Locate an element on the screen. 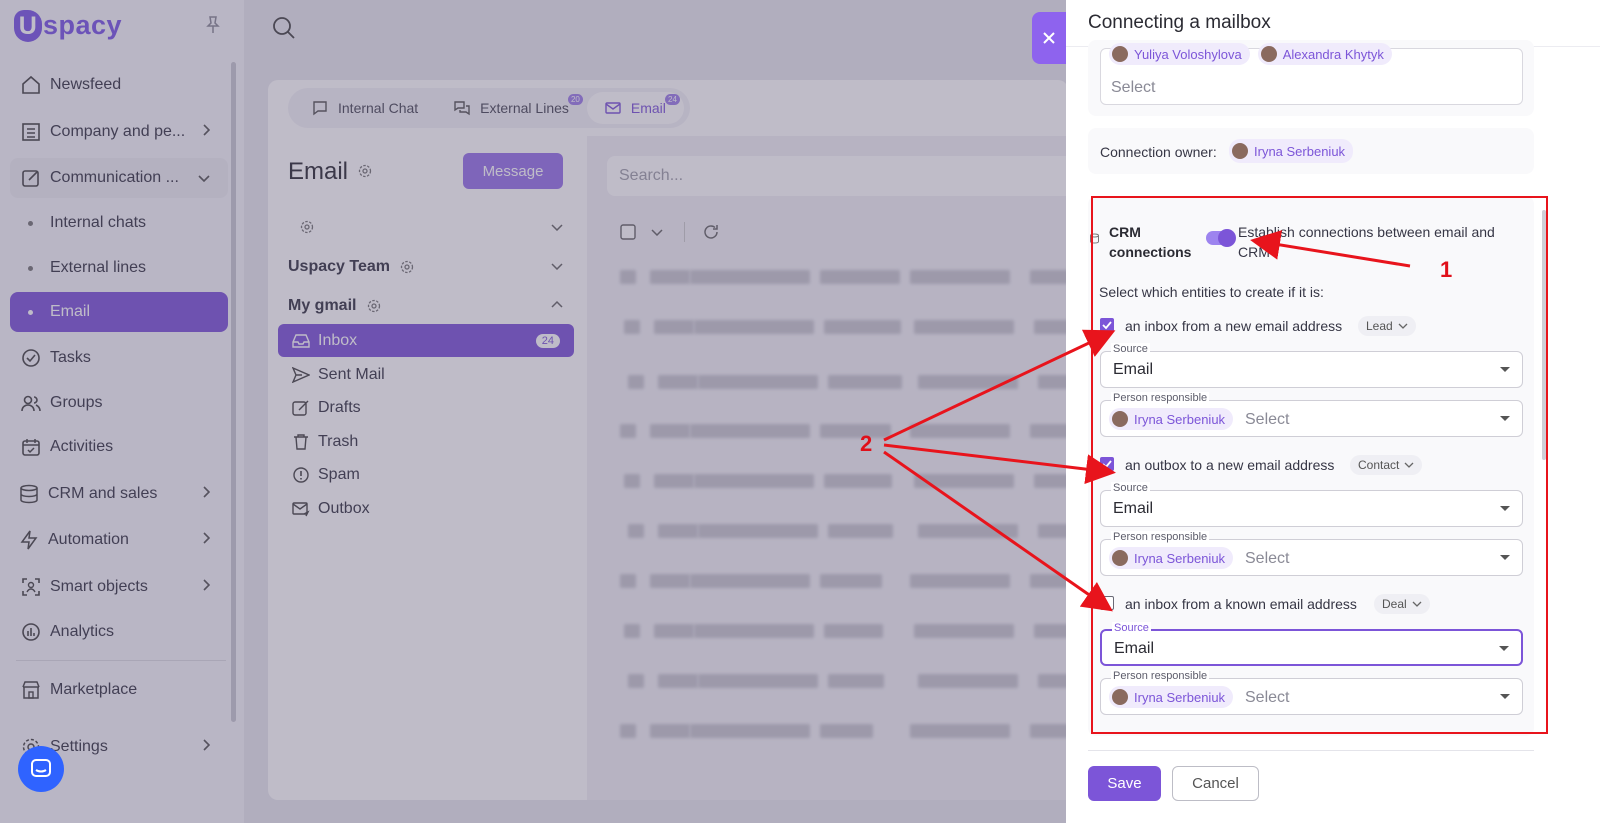 This screenshot has height=823, width=1600. divider is located at coordinates (1311, 750).